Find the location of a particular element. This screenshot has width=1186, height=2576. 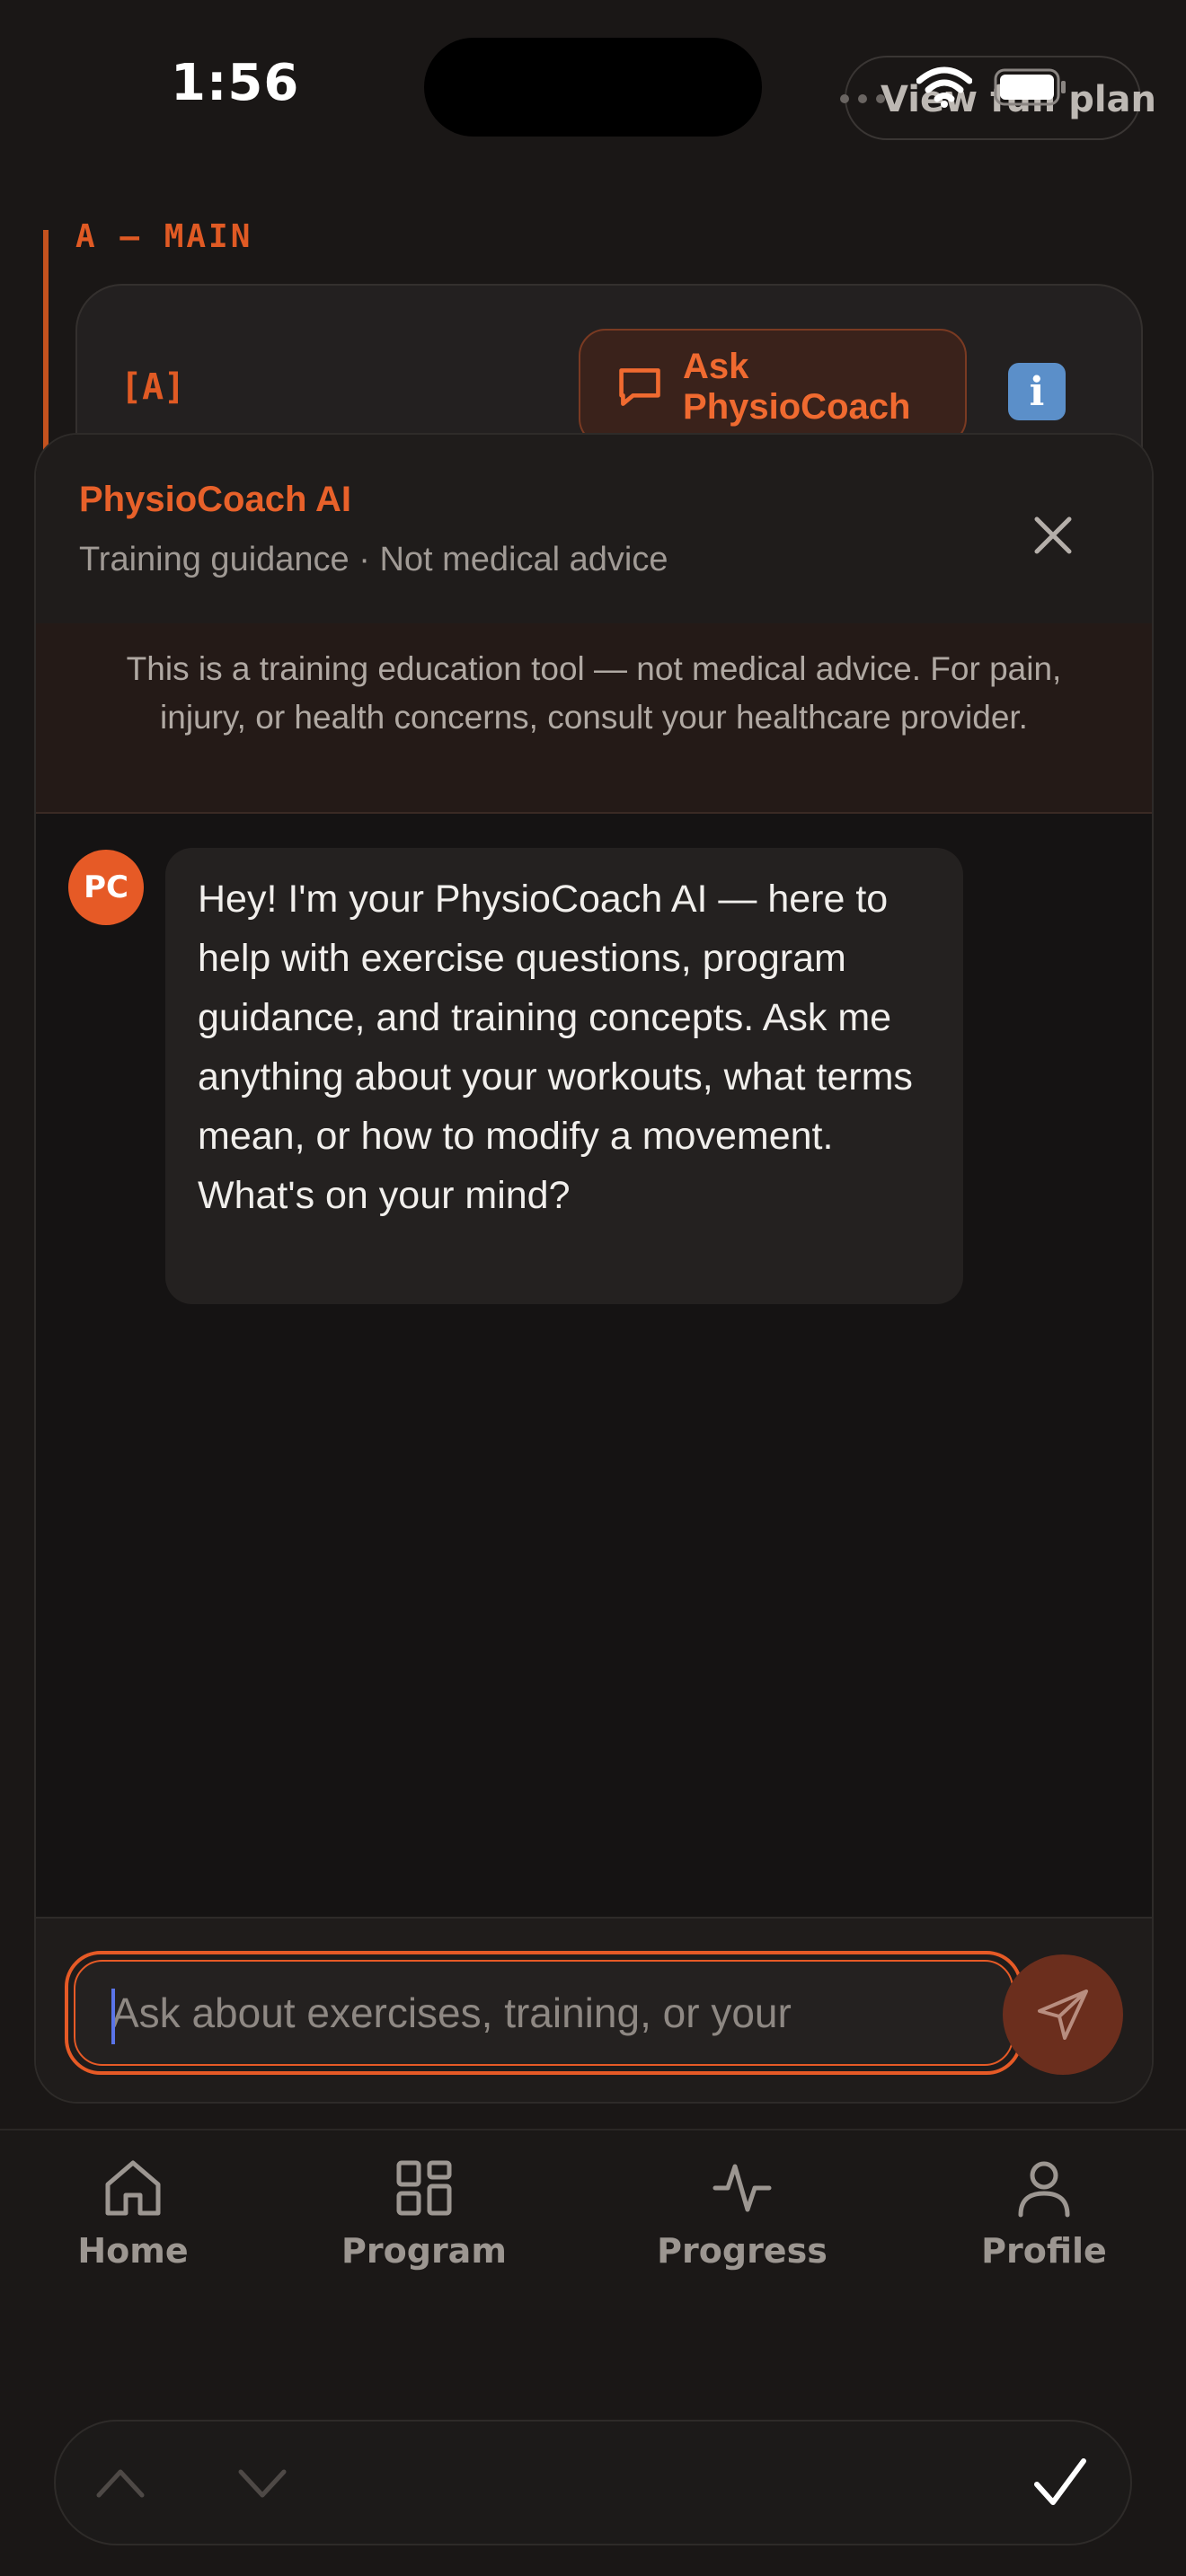

sheet-subtitle: Training guidance · Not medical advice is located at coordinates (373, 559).